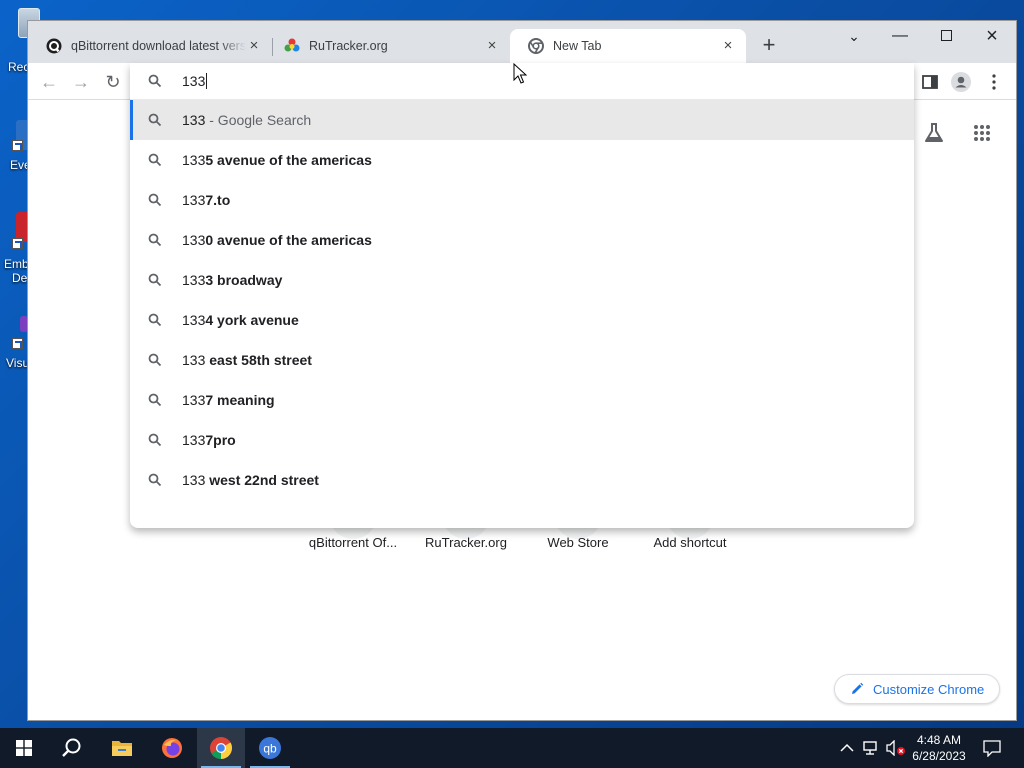  Describe the element at coordinates (982, 133) in the screenshot. I see `google-apps-icon` at that location.